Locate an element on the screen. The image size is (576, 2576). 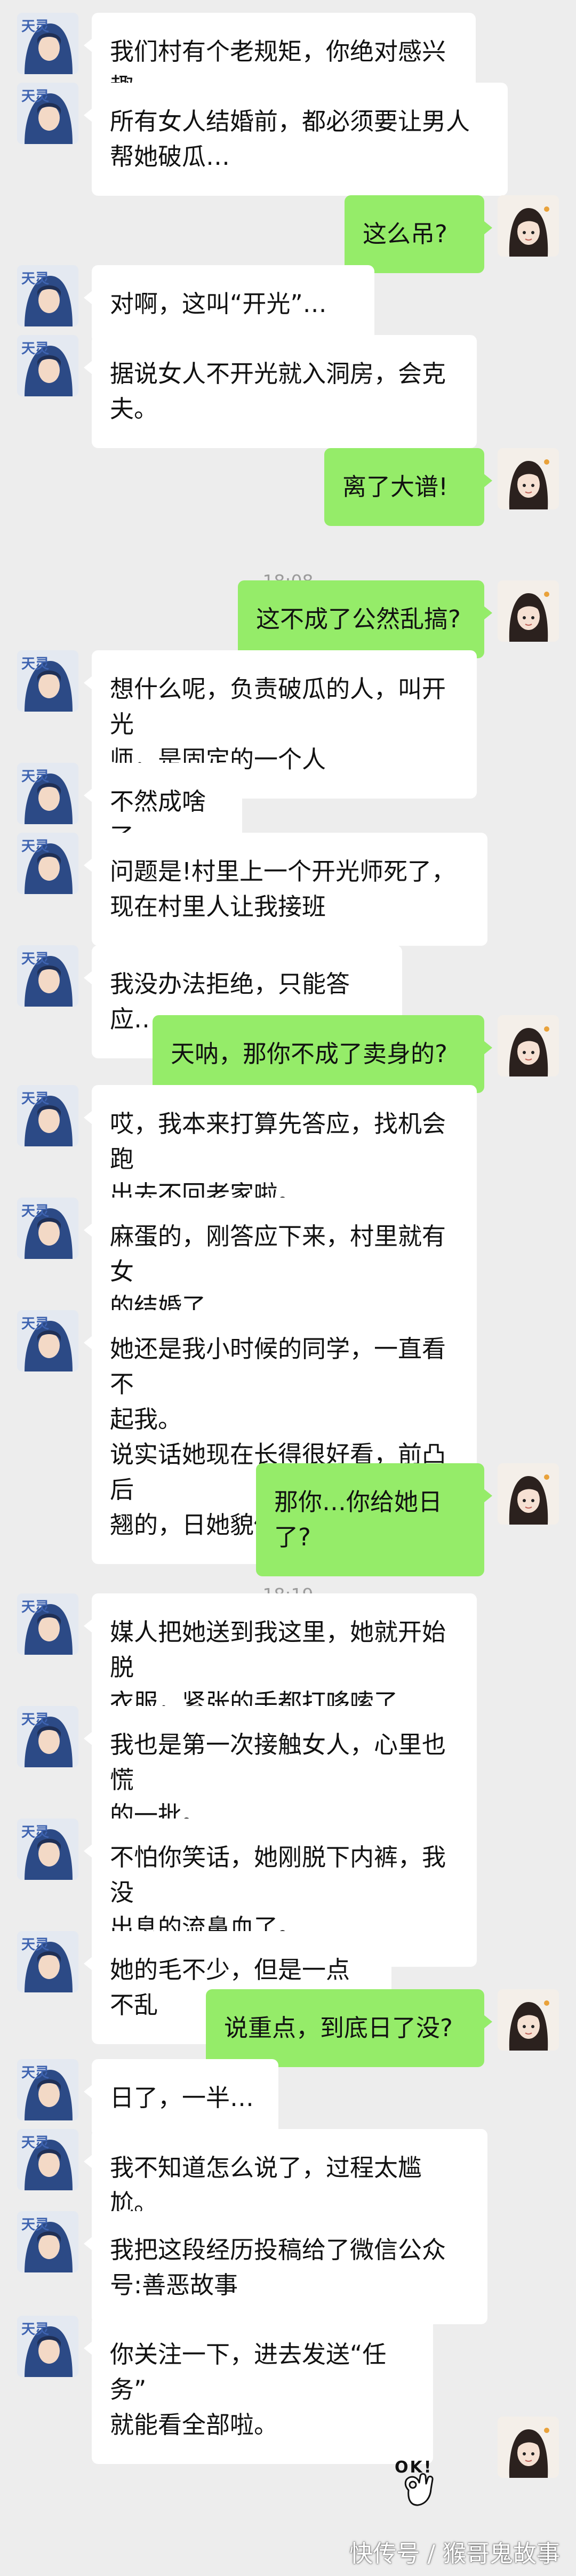
message-bubble: 这不成了公然乱搞? is located at coordinates (365, 619).